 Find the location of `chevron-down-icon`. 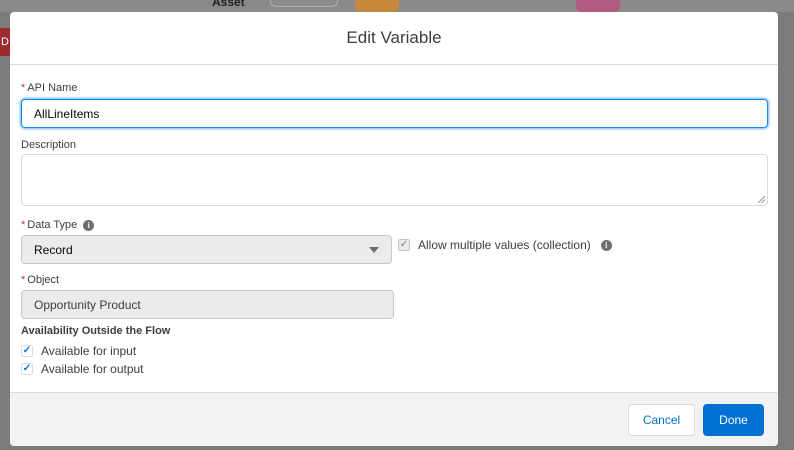

chevron-down-icon is located at coordinates (374, 249).